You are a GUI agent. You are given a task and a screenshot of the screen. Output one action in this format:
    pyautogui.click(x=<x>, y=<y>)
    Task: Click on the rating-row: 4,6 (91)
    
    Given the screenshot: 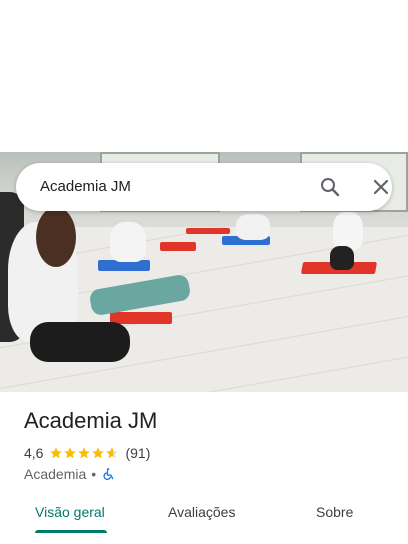 What is the action you would take?
    pyautogui.click(x=87, y=453)
    